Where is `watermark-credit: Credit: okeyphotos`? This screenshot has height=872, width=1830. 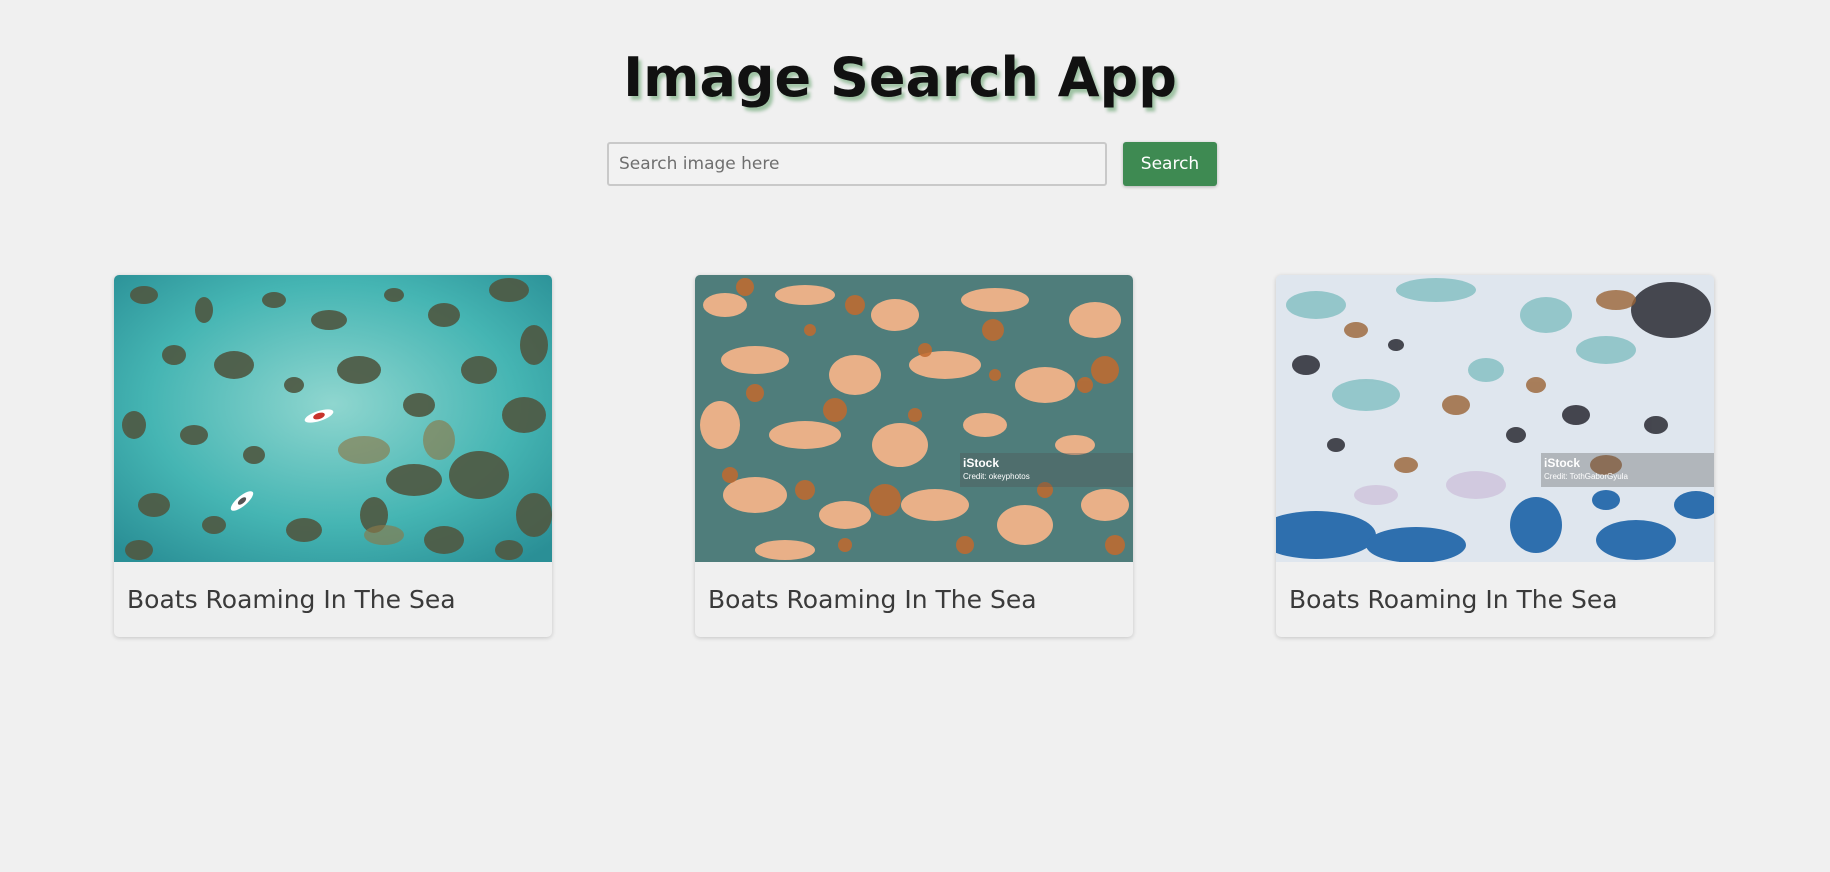 watermark-credit: Credit: okeyphotos is located at coordinates (996, 476).